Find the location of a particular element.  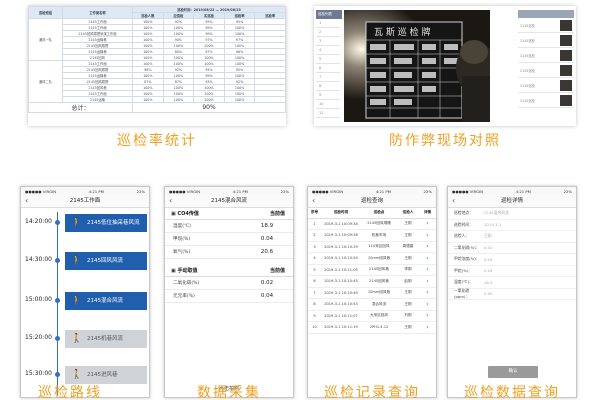

photo-list-item: 11 is located at coordinates (328, 113).